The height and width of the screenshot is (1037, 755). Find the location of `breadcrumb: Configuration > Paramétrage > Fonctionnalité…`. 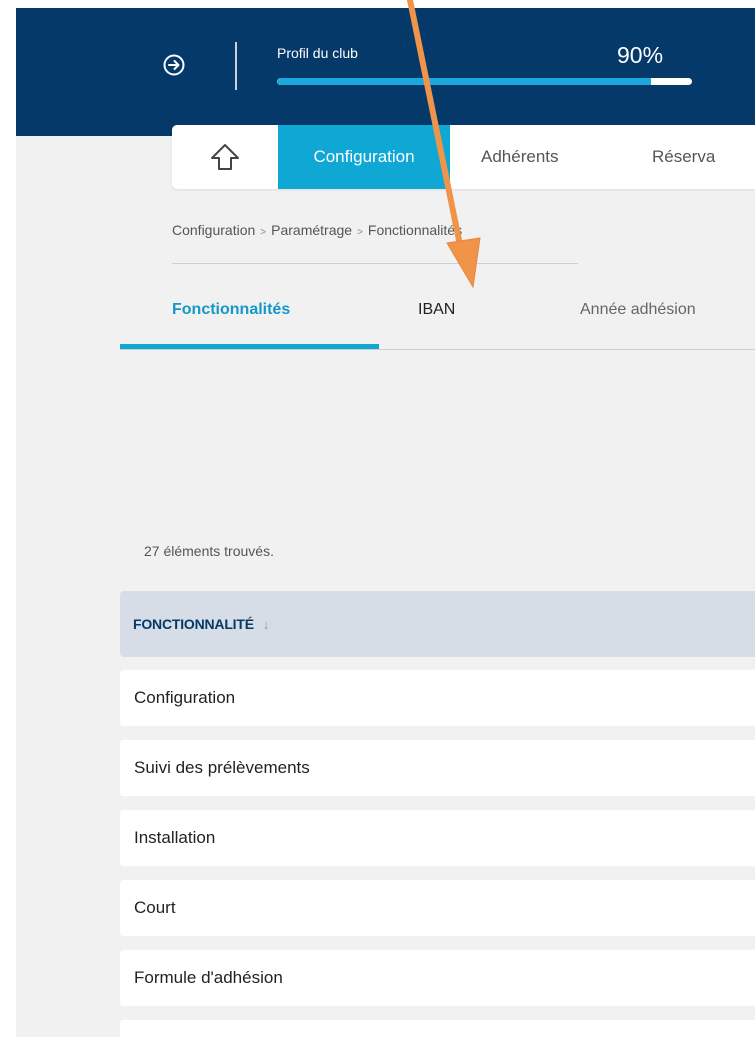

breadcrumb: Configuration > Paramétrage > Fonctionnalité… is located at coordinates (317, 230).